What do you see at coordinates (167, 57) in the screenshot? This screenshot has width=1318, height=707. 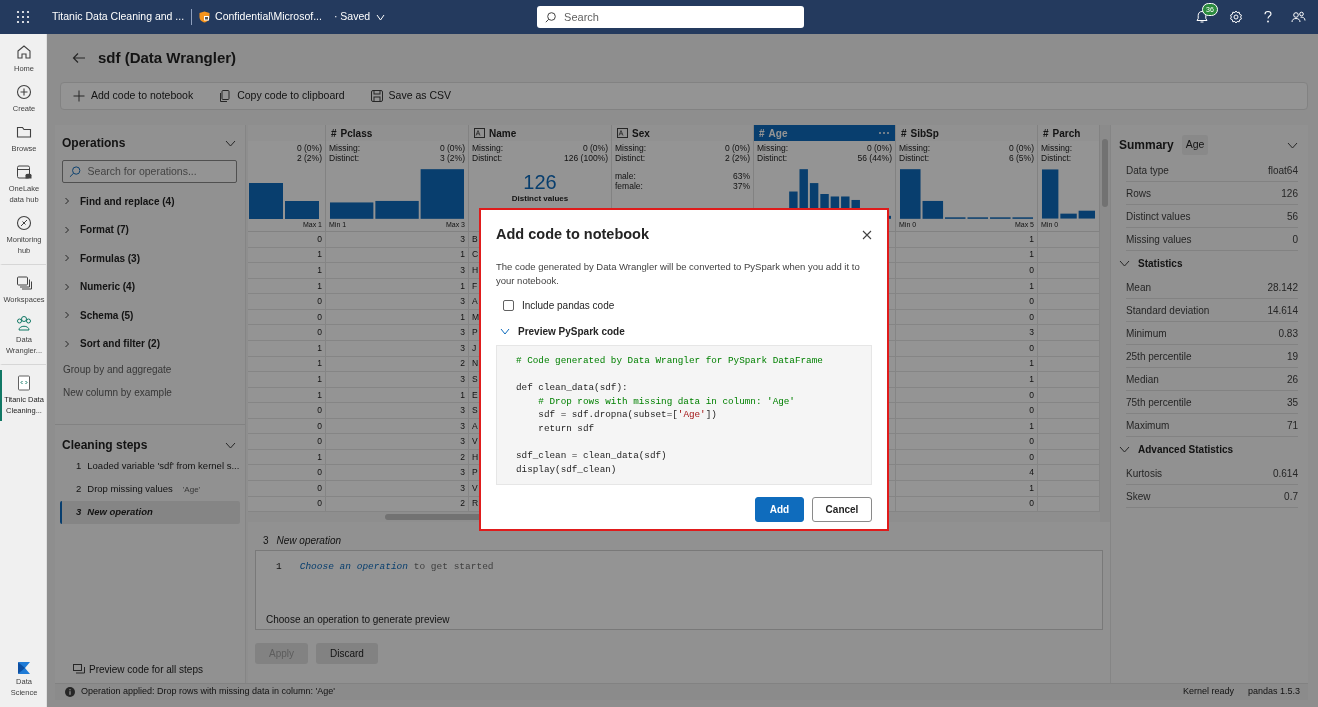 I see `page-title: sdf (Data Wrangler)` at bounding box center [167, 57].